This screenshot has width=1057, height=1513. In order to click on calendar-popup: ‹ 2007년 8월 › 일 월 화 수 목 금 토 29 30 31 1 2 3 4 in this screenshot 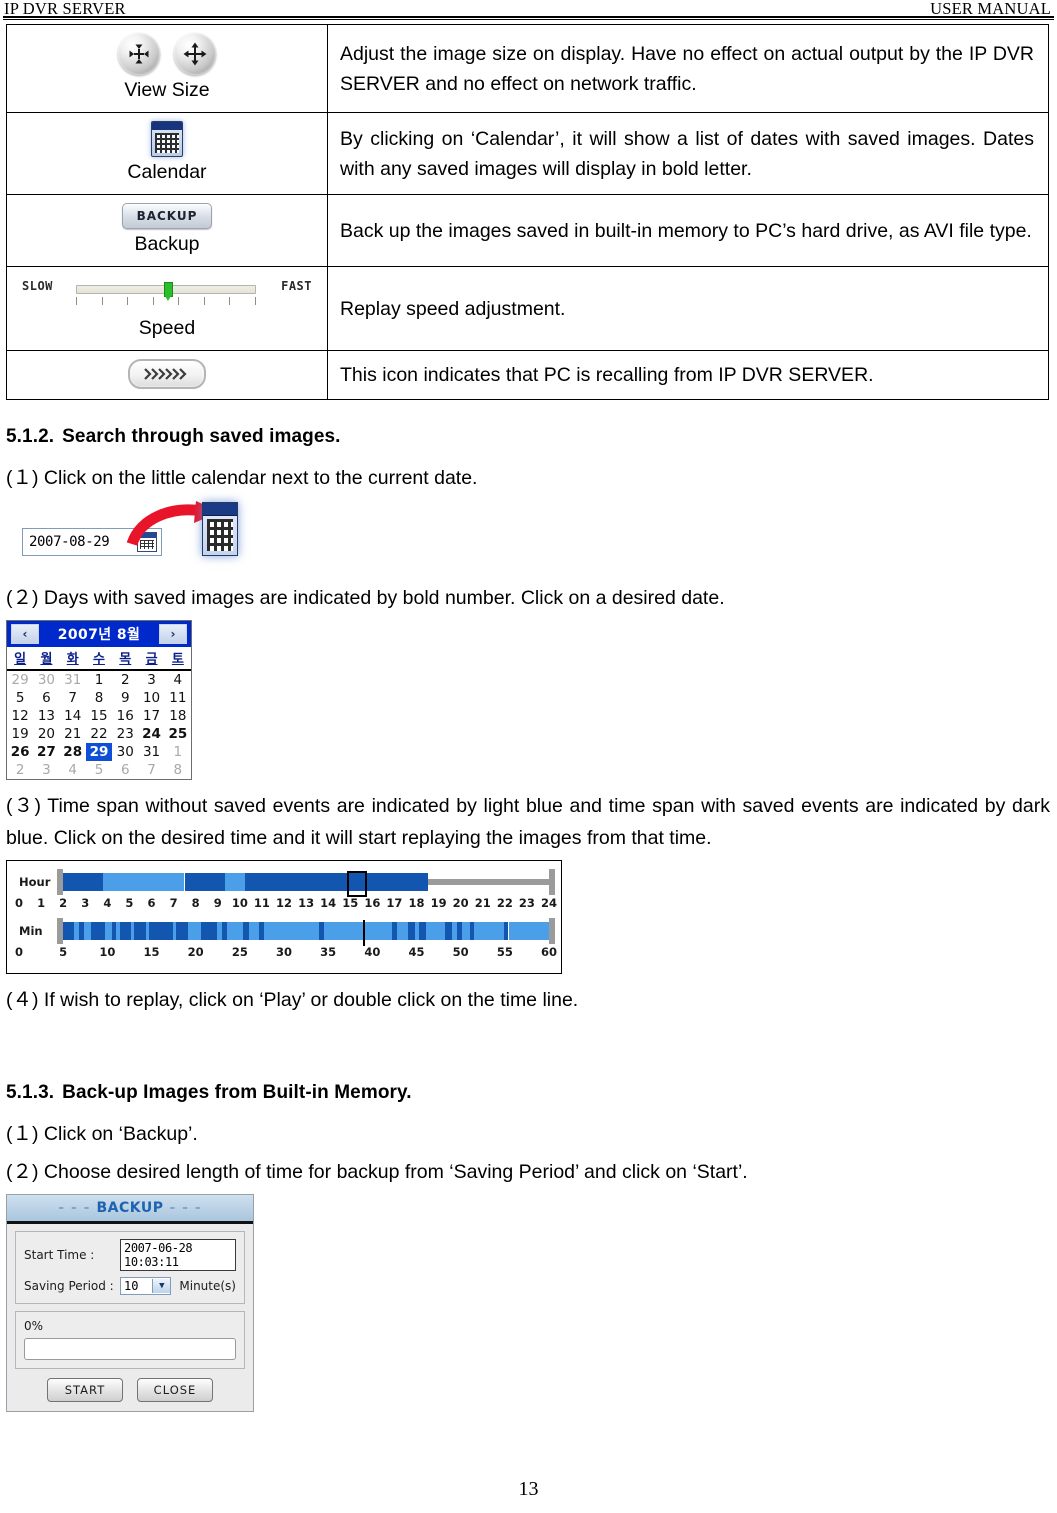, I will do `click(99, 700)`.